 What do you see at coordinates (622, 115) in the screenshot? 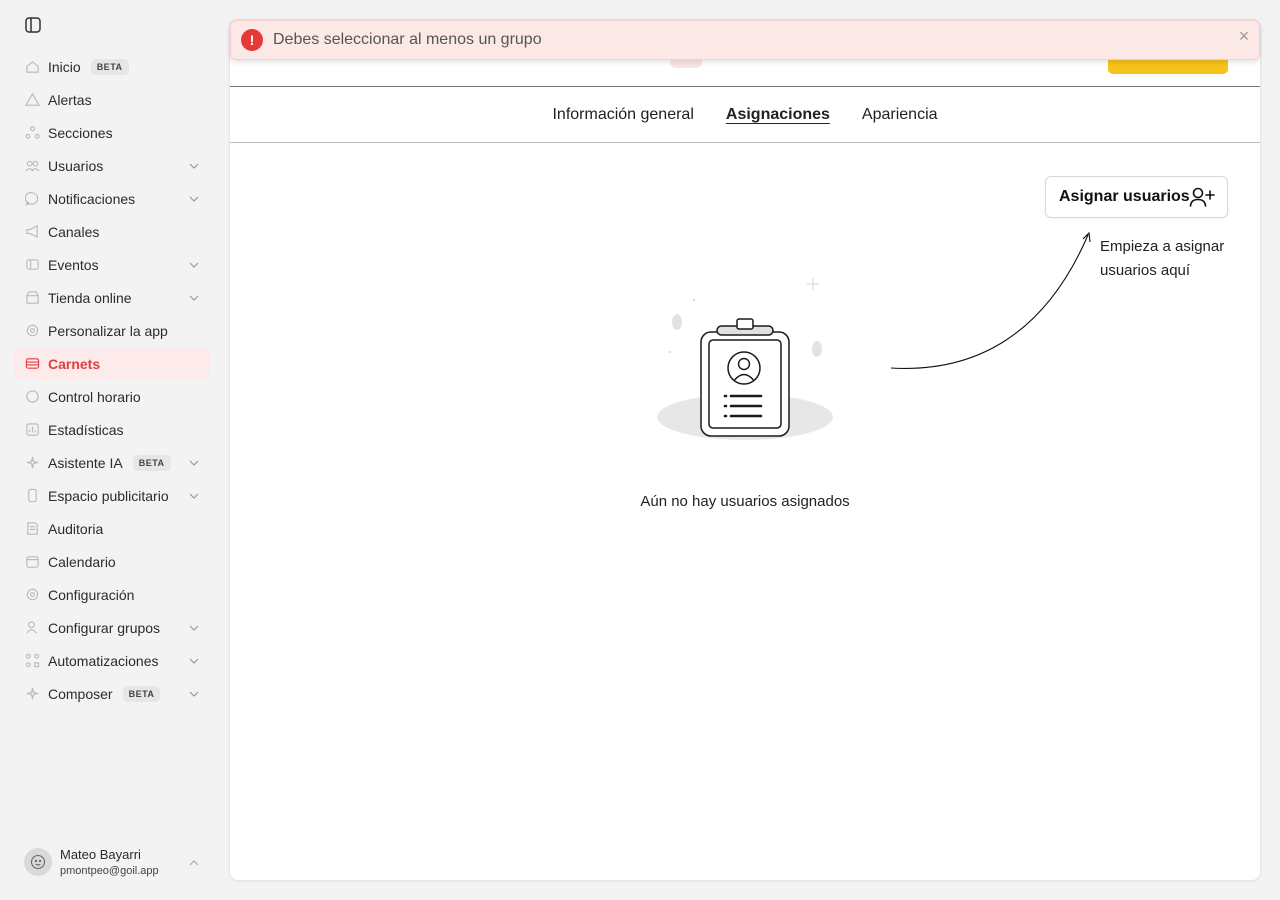
I see `tab-informacion-general: Información general` at bounding box center [622, 115].